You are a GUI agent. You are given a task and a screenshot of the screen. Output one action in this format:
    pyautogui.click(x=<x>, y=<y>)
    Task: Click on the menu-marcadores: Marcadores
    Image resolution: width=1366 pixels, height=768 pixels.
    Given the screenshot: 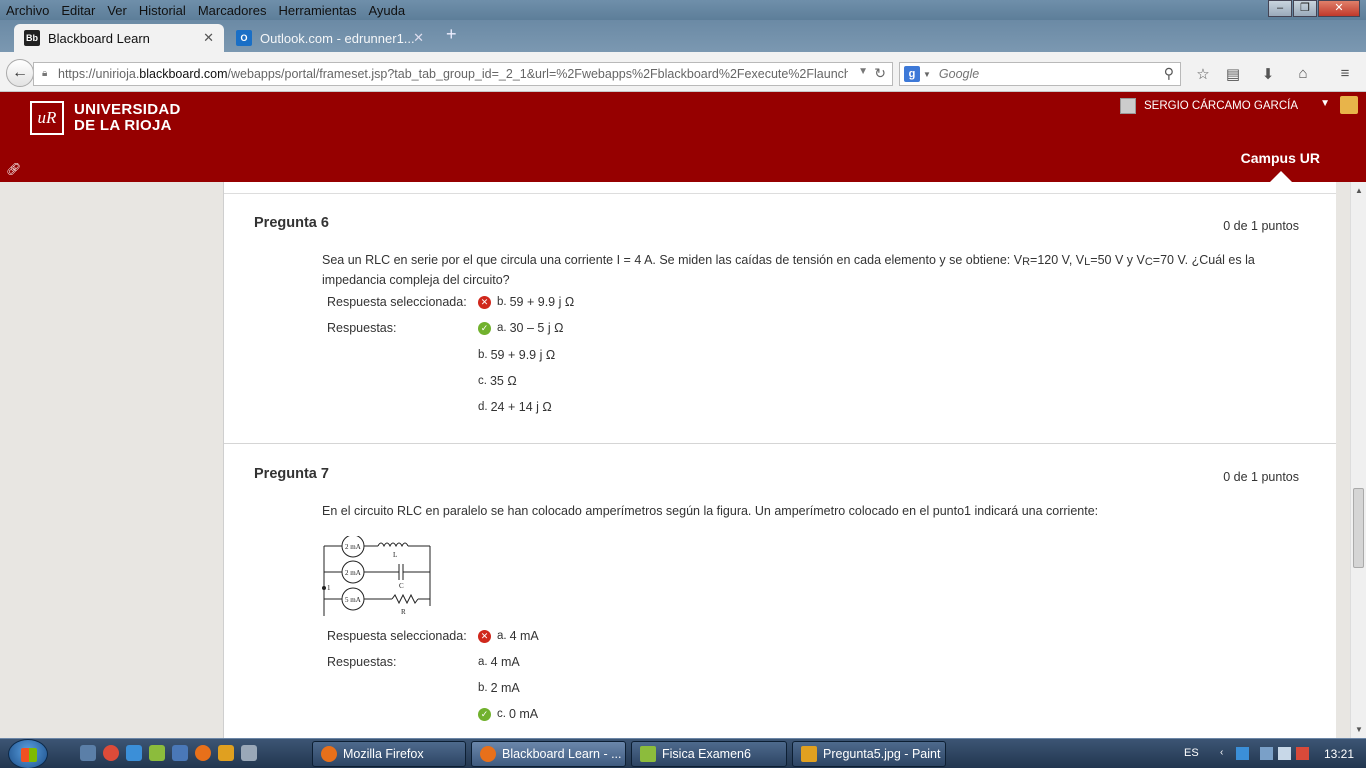 What is the action you would take?
    pyautogui.click(x=232, y=10)
    